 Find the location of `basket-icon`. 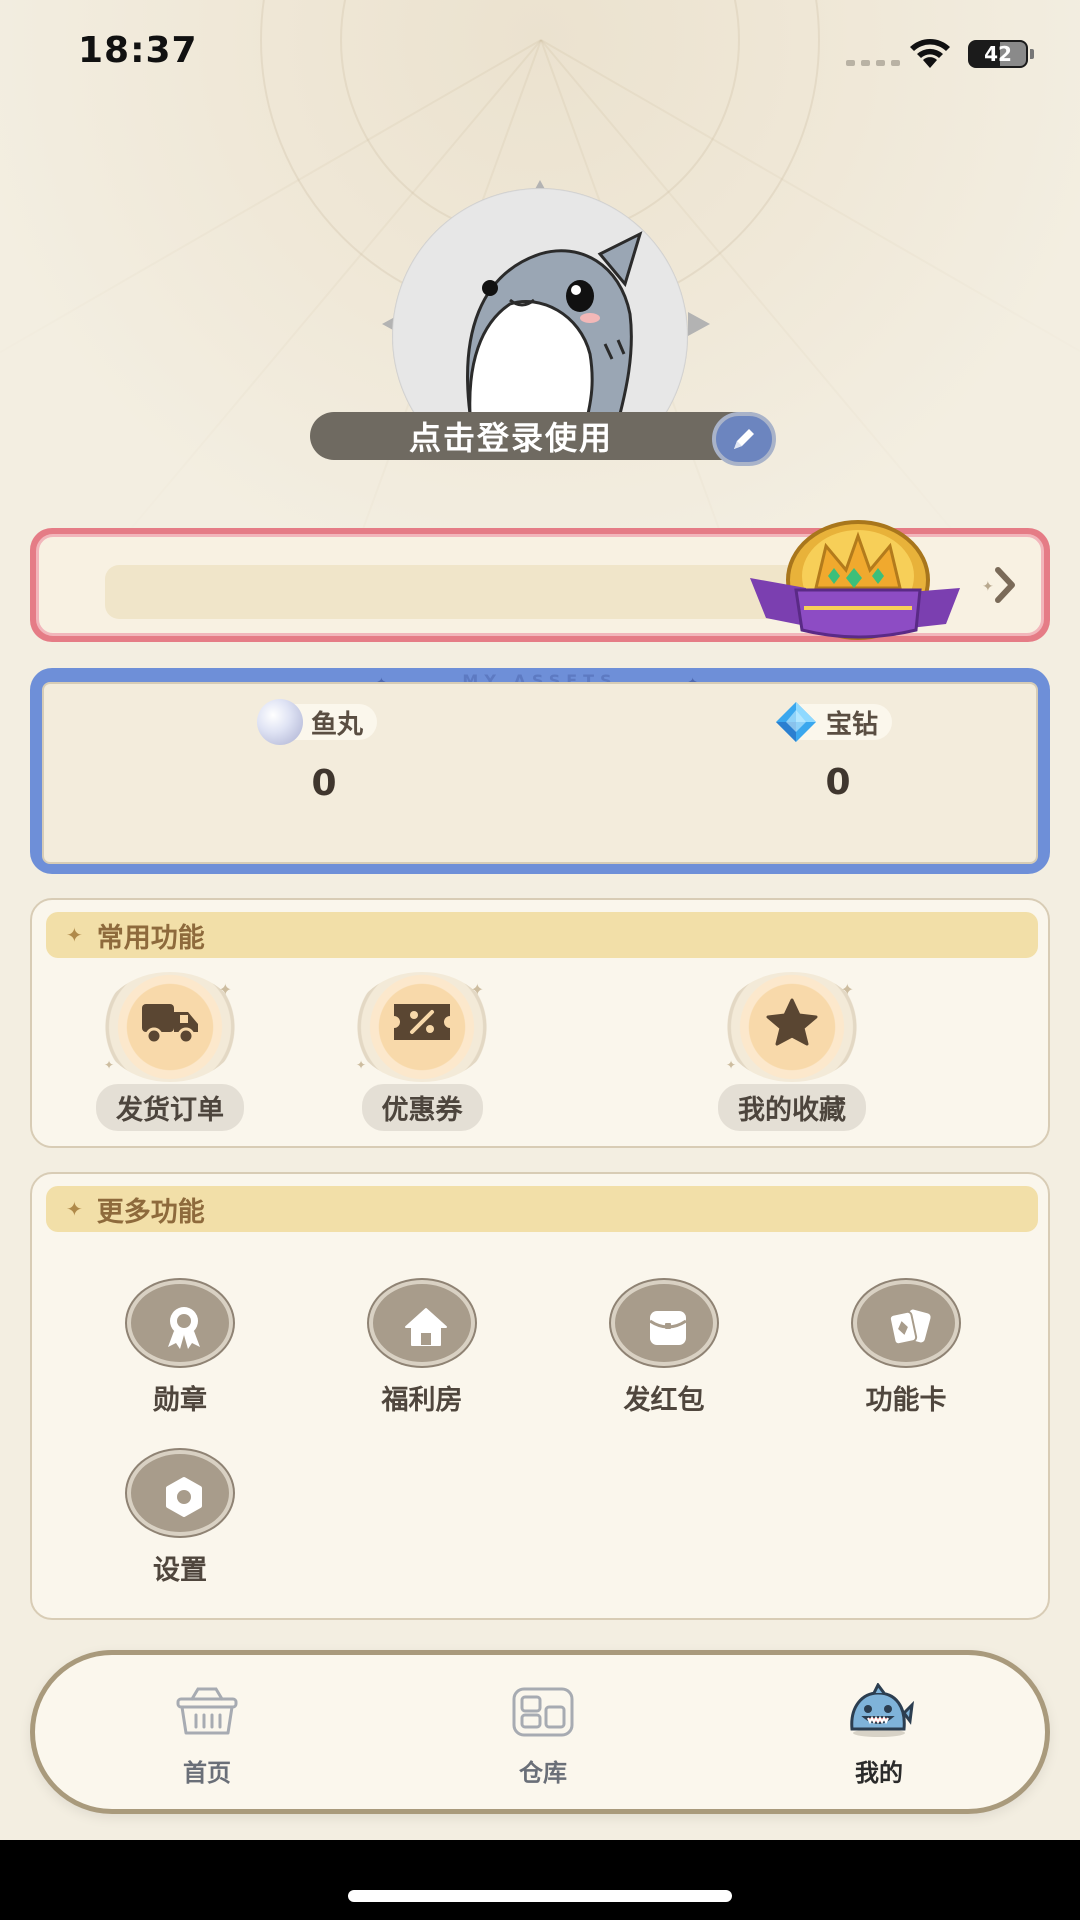

basket-icon is located at coordinates (207, 1711).